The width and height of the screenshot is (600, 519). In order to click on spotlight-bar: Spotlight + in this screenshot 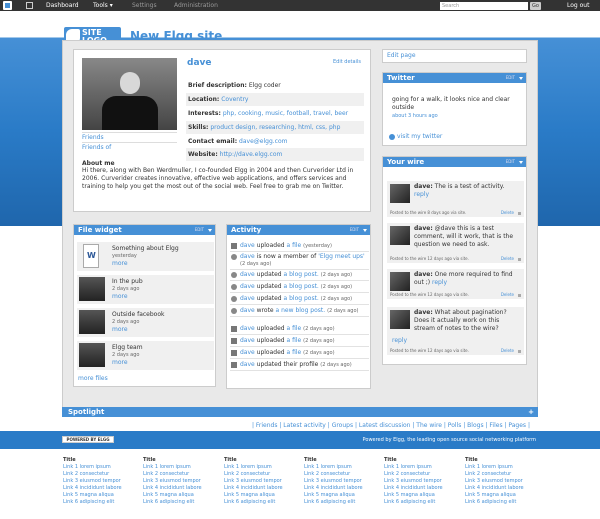, I will do `click(300, 412)`.